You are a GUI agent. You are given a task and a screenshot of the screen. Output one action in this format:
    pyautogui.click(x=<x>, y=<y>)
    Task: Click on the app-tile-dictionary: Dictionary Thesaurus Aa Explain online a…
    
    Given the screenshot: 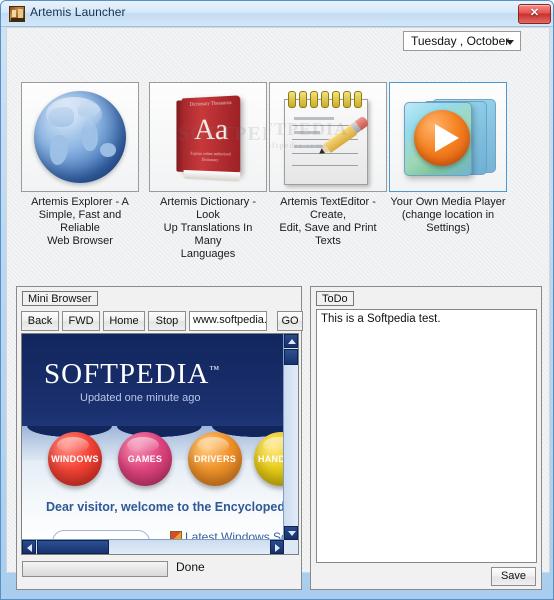 What is the action you would take?
    pyautogui.click(x=208, y=171)
    